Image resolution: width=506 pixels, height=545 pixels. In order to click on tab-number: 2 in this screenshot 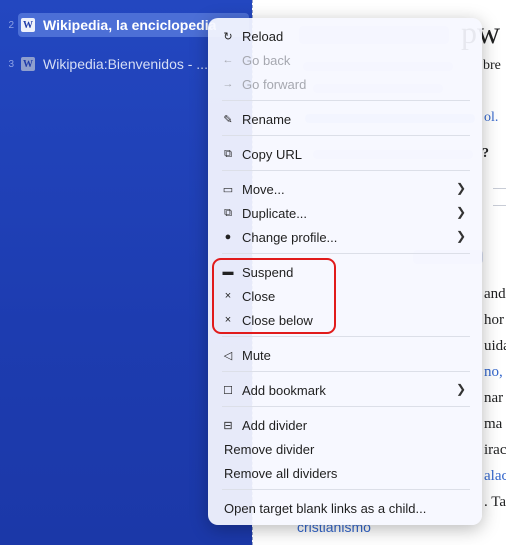, I will do `click(11, 25)`.